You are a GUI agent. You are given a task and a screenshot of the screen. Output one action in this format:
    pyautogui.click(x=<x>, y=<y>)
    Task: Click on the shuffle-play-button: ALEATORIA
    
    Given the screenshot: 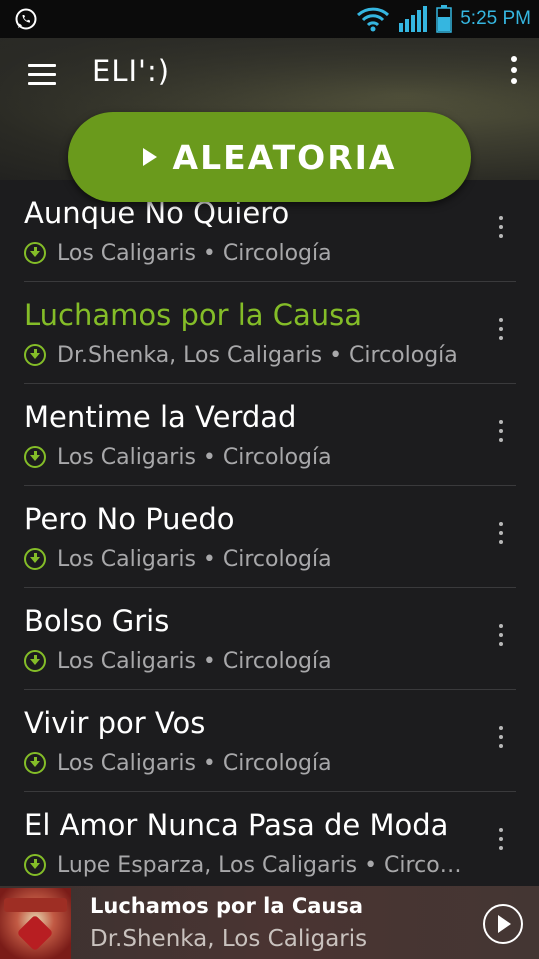 What is the action you would take?
    pyautogui.click(x=269, y=157)
    